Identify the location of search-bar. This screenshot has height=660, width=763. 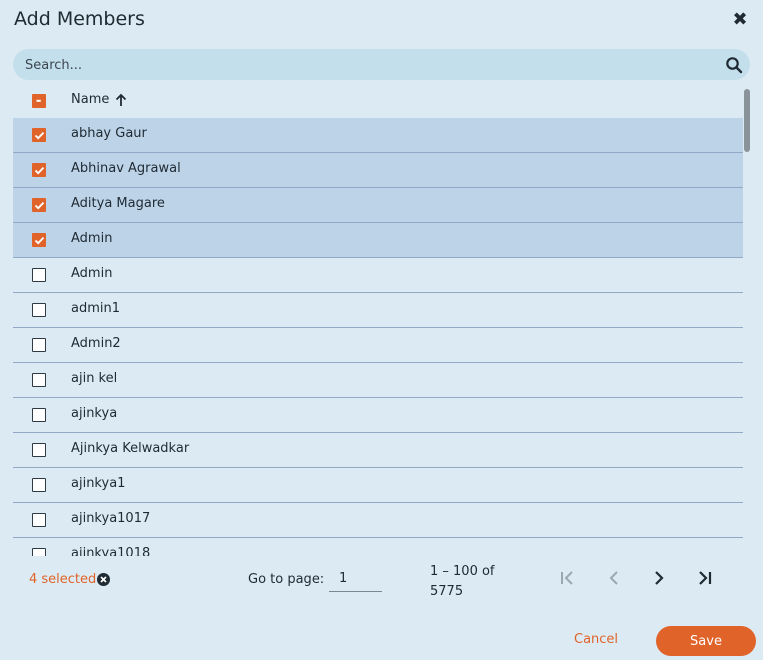
(381, 65).